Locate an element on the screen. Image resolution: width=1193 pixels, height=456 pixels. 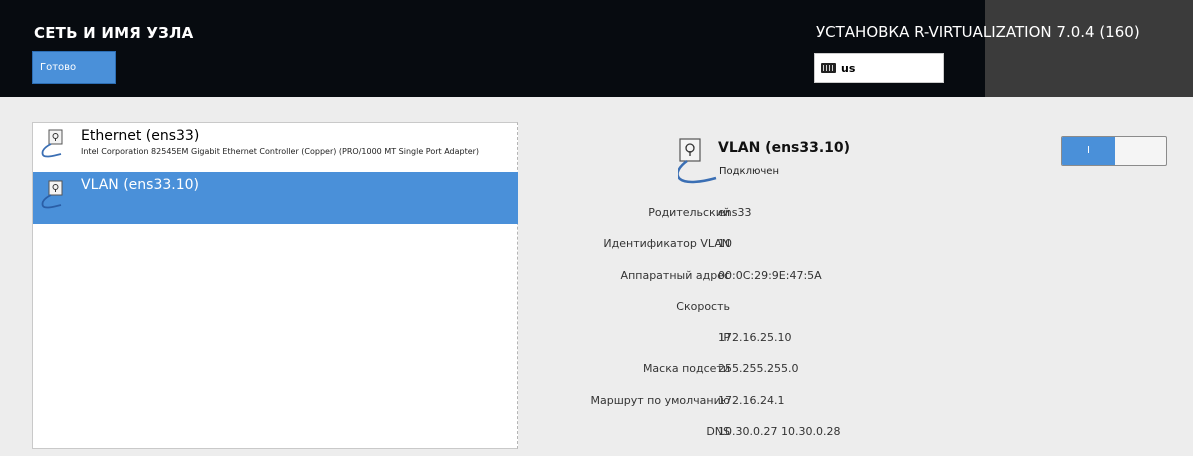
property-value: 172.16.25.10 is located at coordinates (755, 338).